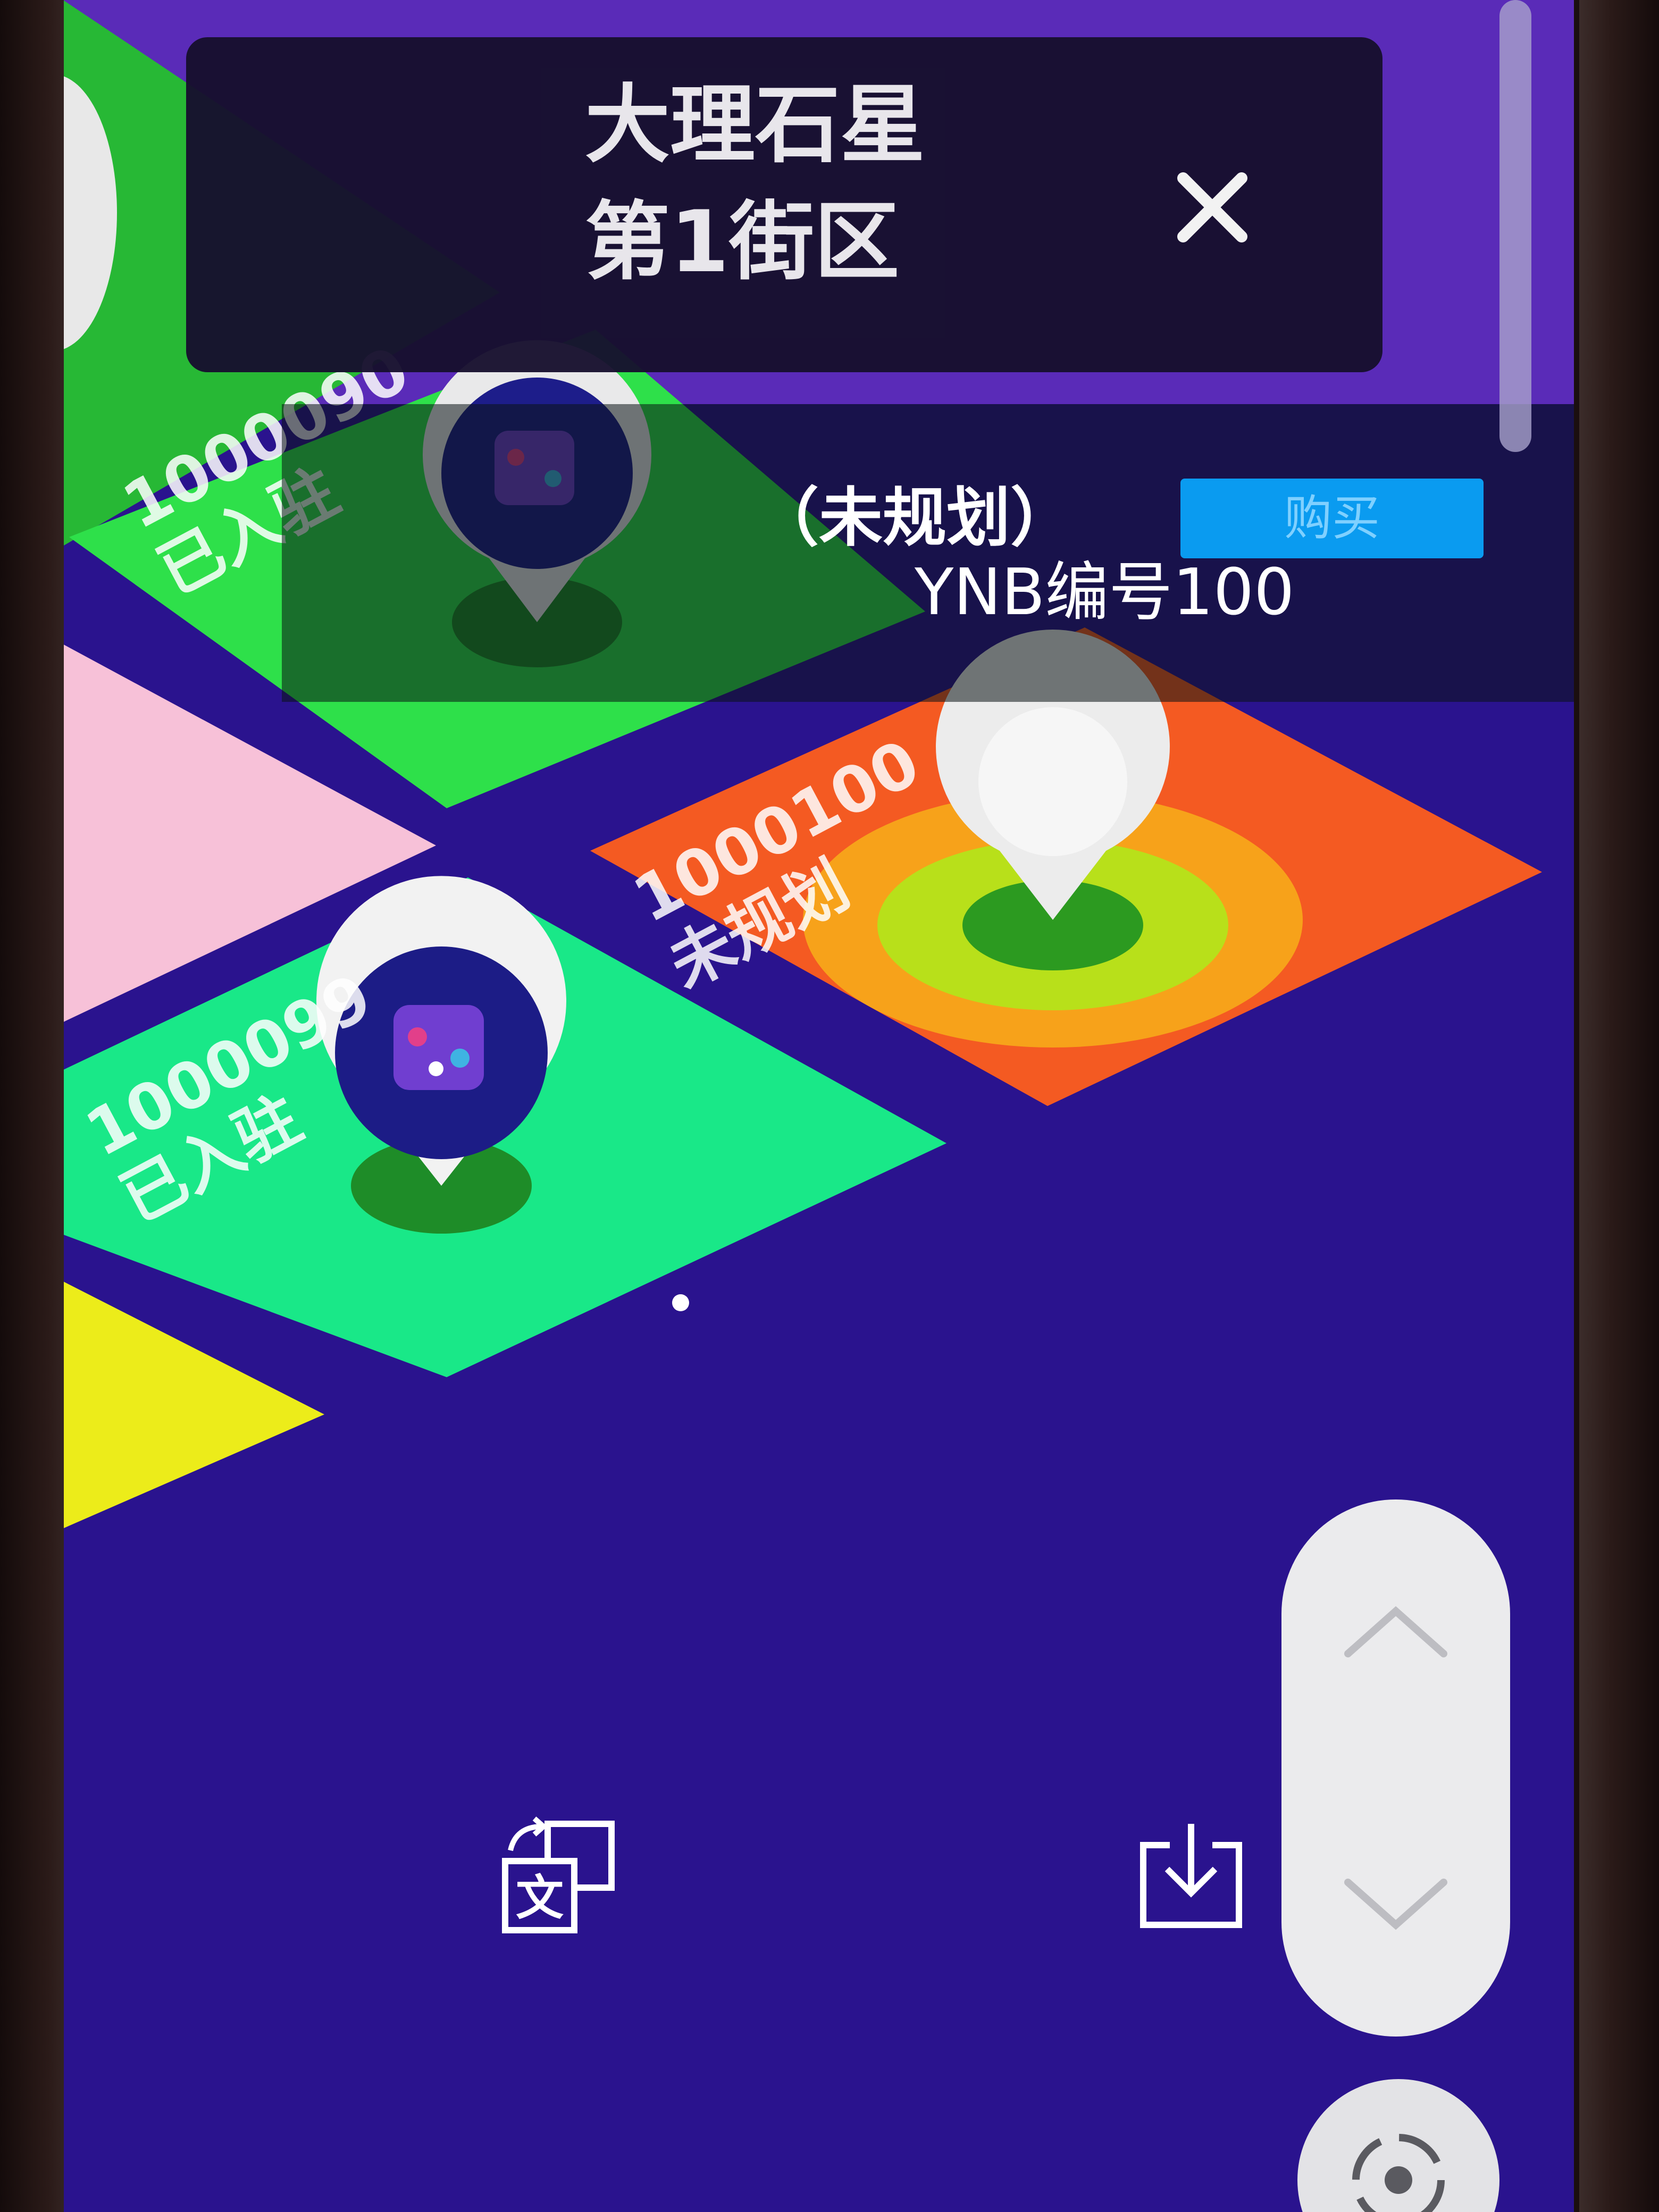 Image resolution: width=1659 pixels, height=2212 pixels. I want to click on scrollbar, so click(1515, 226).